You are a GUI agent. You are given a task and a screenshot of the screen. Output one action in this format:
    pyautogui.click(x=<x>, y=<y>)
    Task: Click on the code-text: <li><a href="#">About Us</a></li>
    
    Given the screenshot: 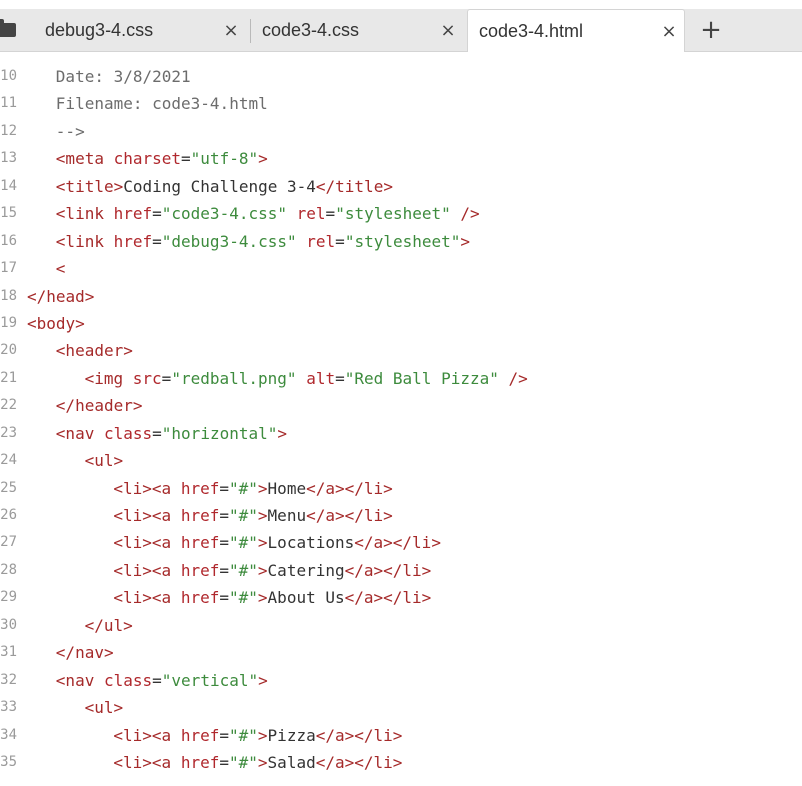 What is the action you would take?
    pyautogui.click(x=272, y=597)
    